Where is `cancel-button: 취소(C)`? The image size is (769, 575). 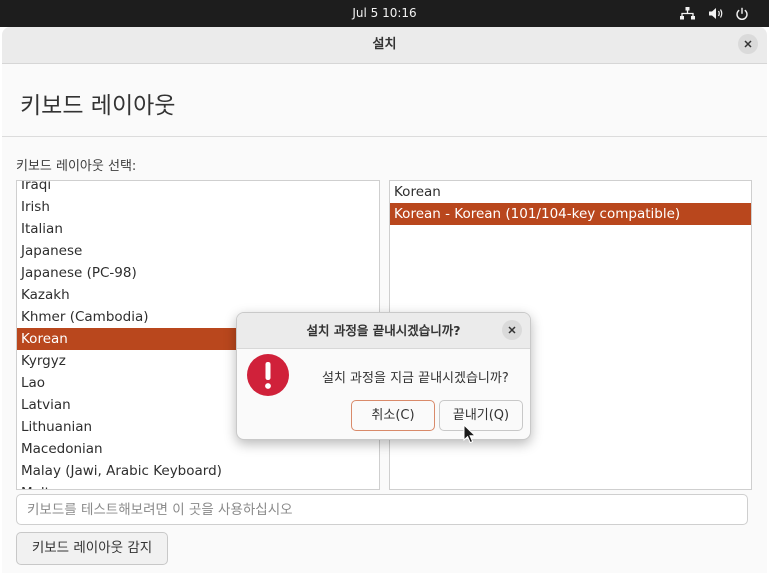 cancel-button: 취소(C) is located at coordinates (393, 415).